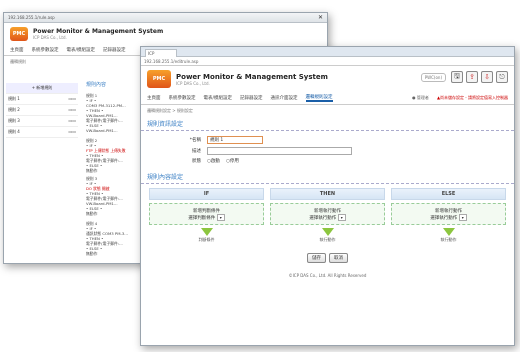 This screenshot has height=352, width=520. Describe the element at coordinates (196, 161) in the screenshot. I see `status-label: 狀態` at that location.